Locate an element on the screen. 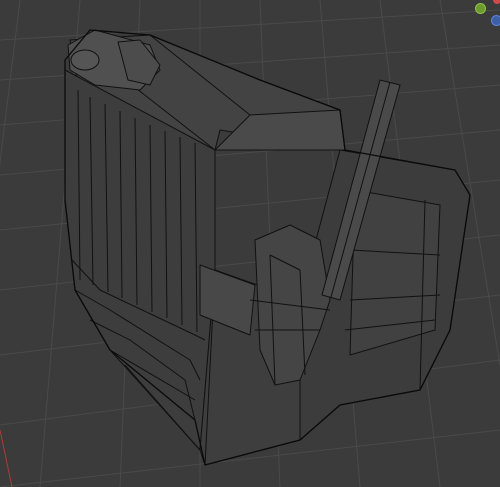 The width and height of the screenshot is (500, 487). gizmo-y-axis-icon is located at coordinates (480, 8).